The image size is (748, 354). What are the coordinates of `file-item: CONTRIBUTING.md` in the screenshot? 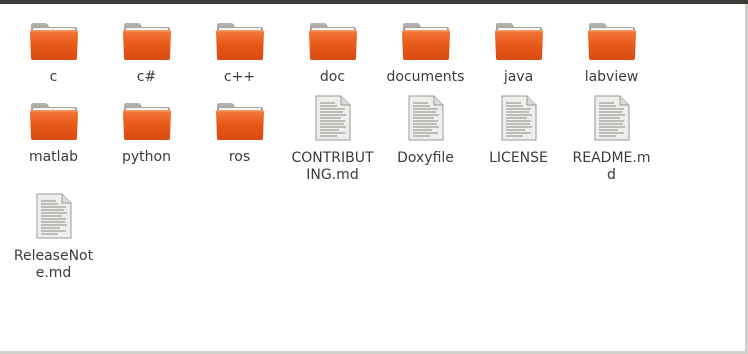 It's located at (332, 137).